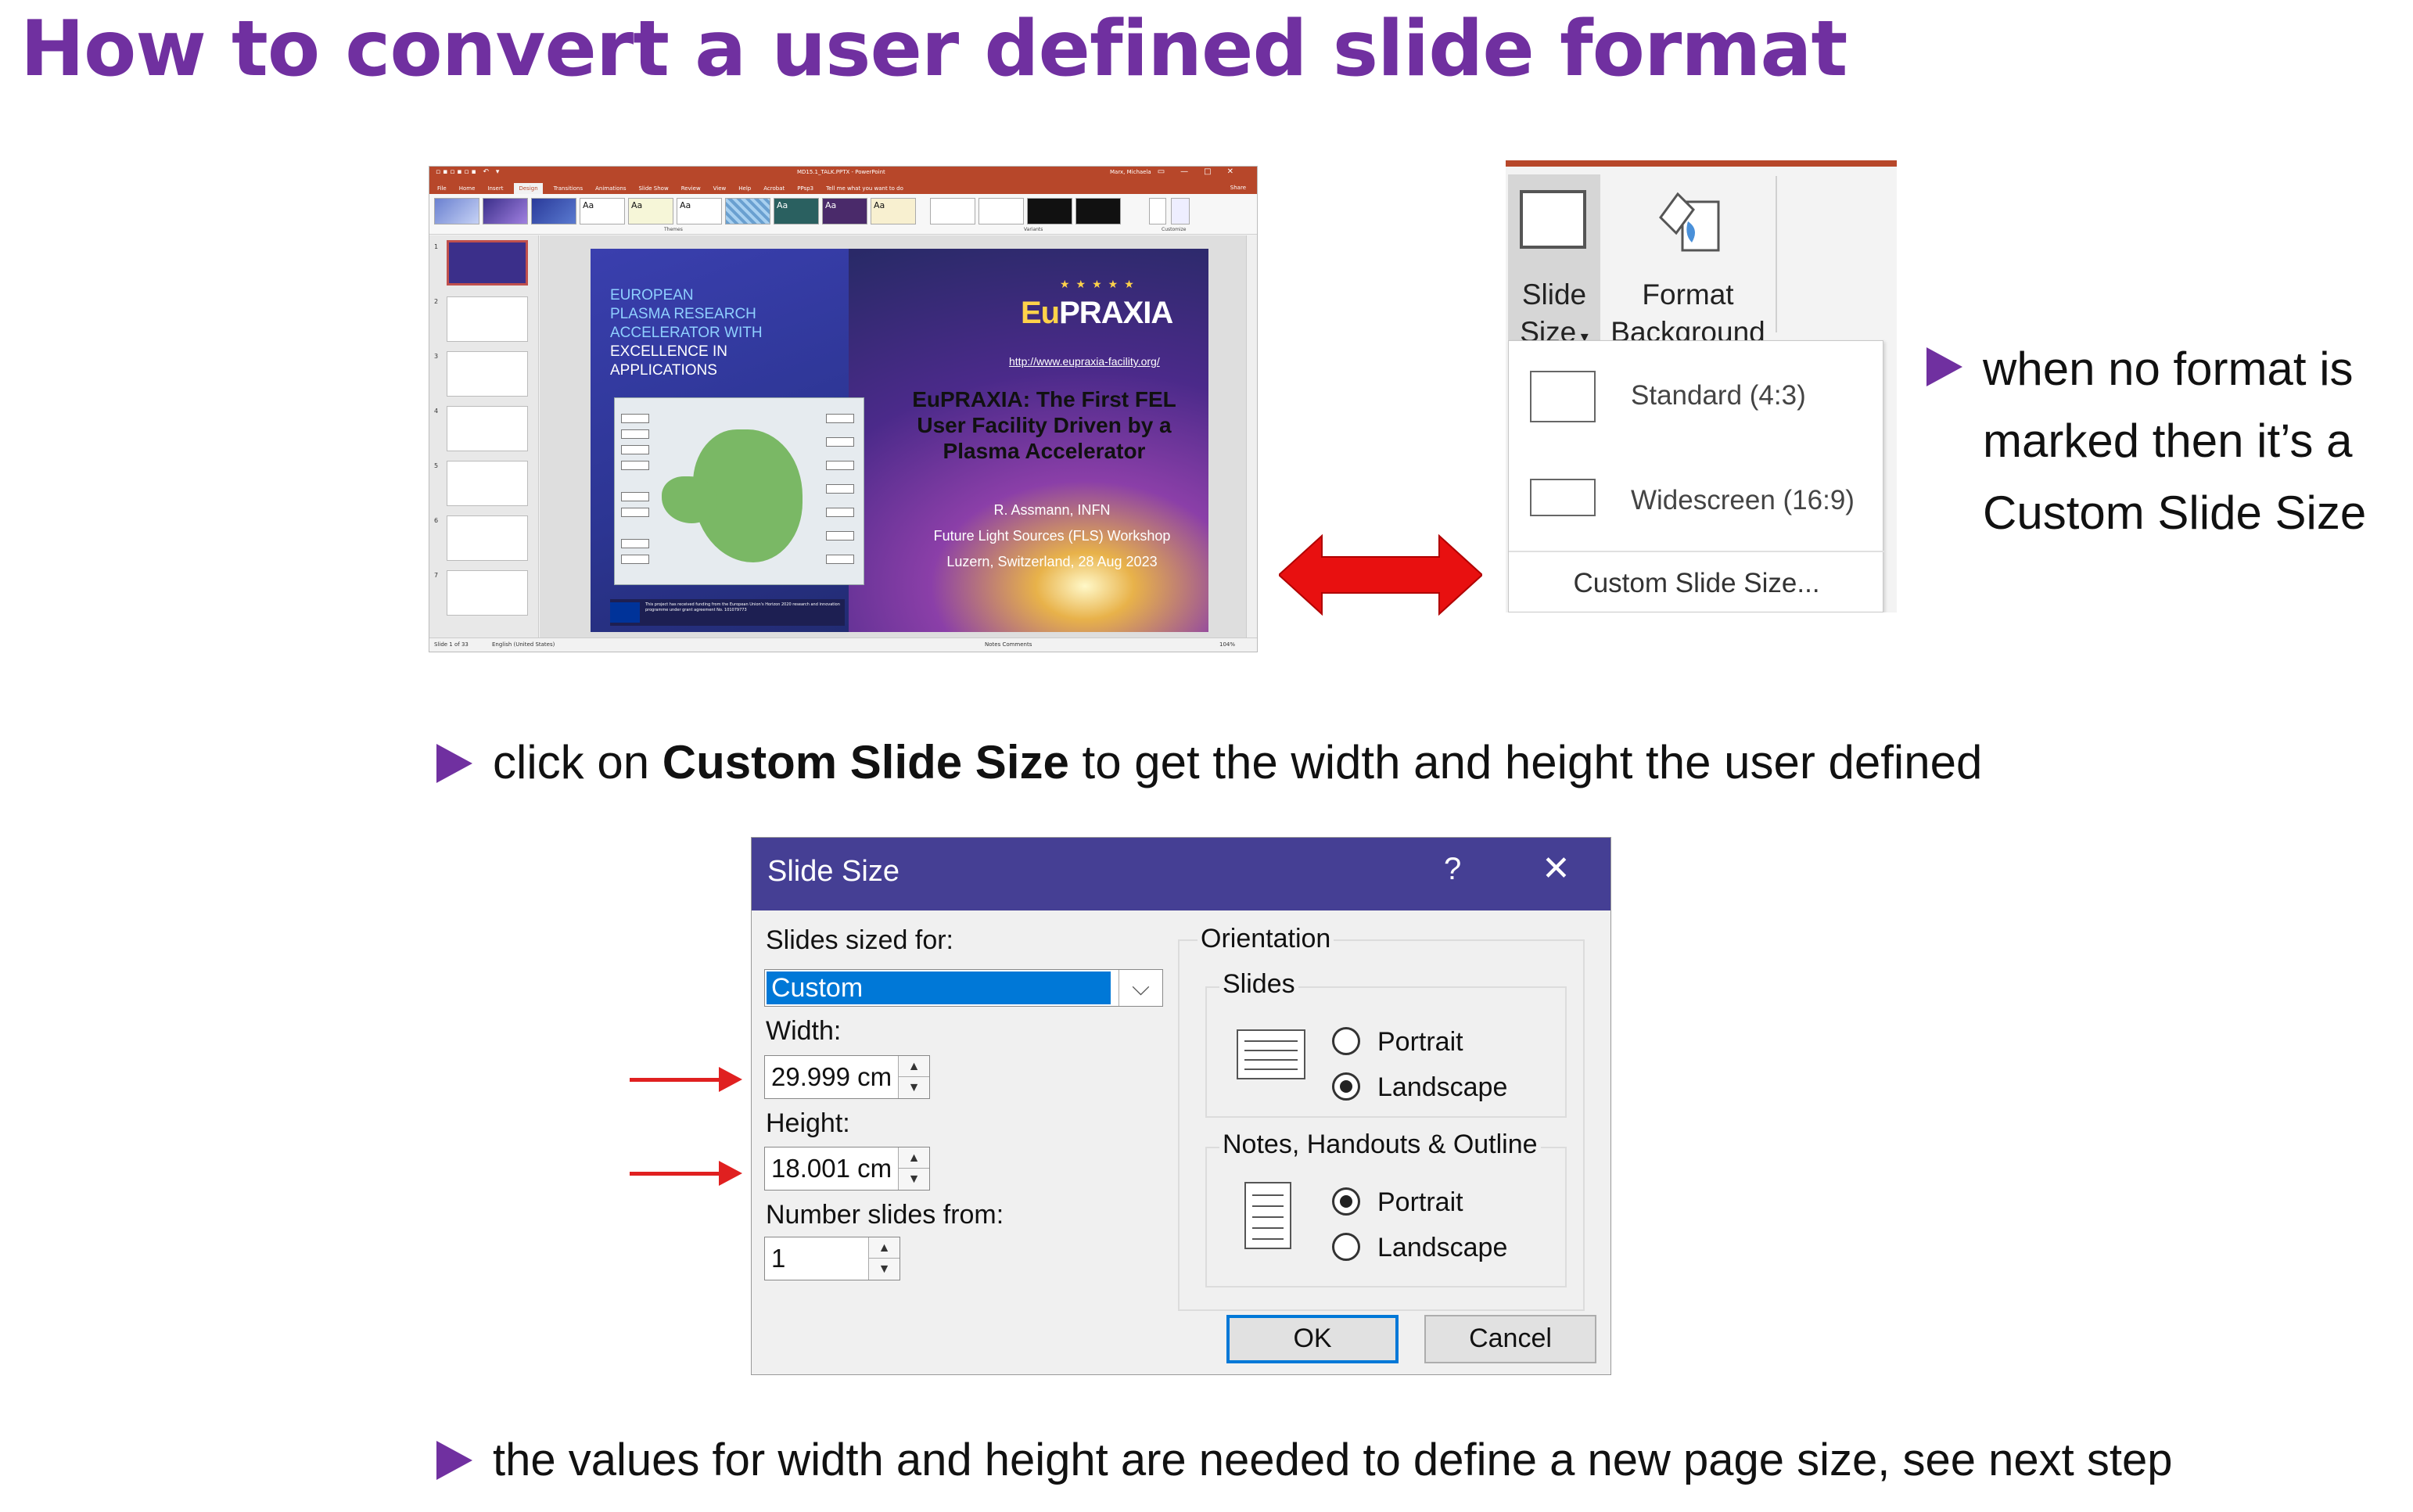 The image size is (2413, 1512). Describe the element at coordinates (939, 988) in the screenshot. I see `sized-for-value: Custom` at that location.